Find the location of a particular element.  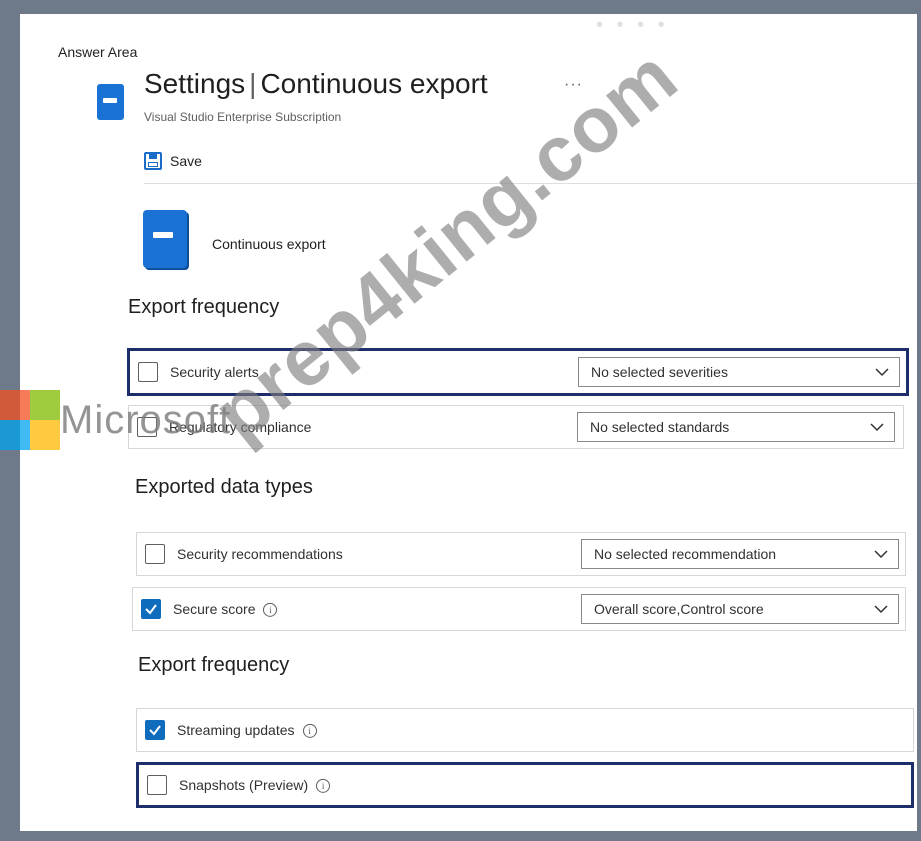

snapshots-label: Snapshots (Preview) i is located at coordinates (255, 785).